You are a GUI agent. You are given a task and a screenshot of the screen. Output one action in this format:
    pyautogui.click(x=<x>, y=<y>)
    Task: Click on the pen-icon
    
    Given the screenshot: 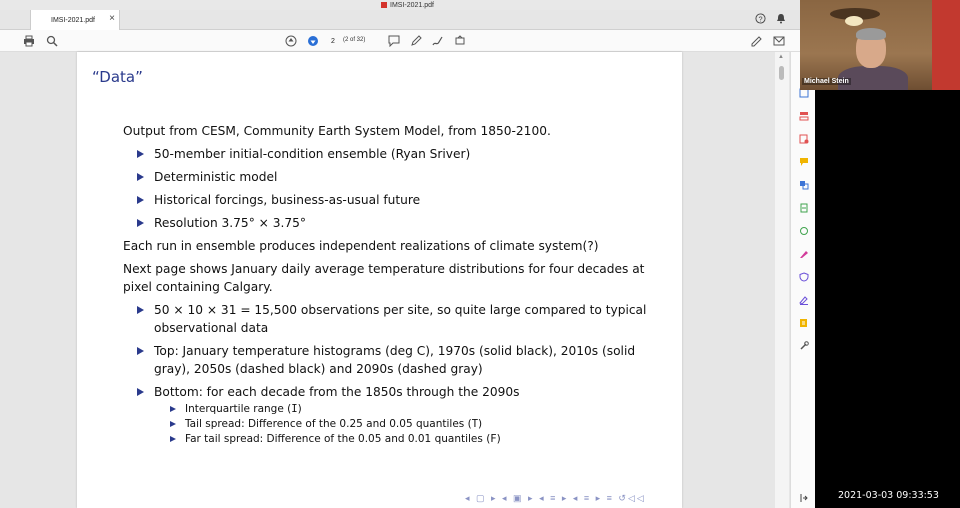 What is the action you would take?
    pyautogui.click(x=416, y=41)
    